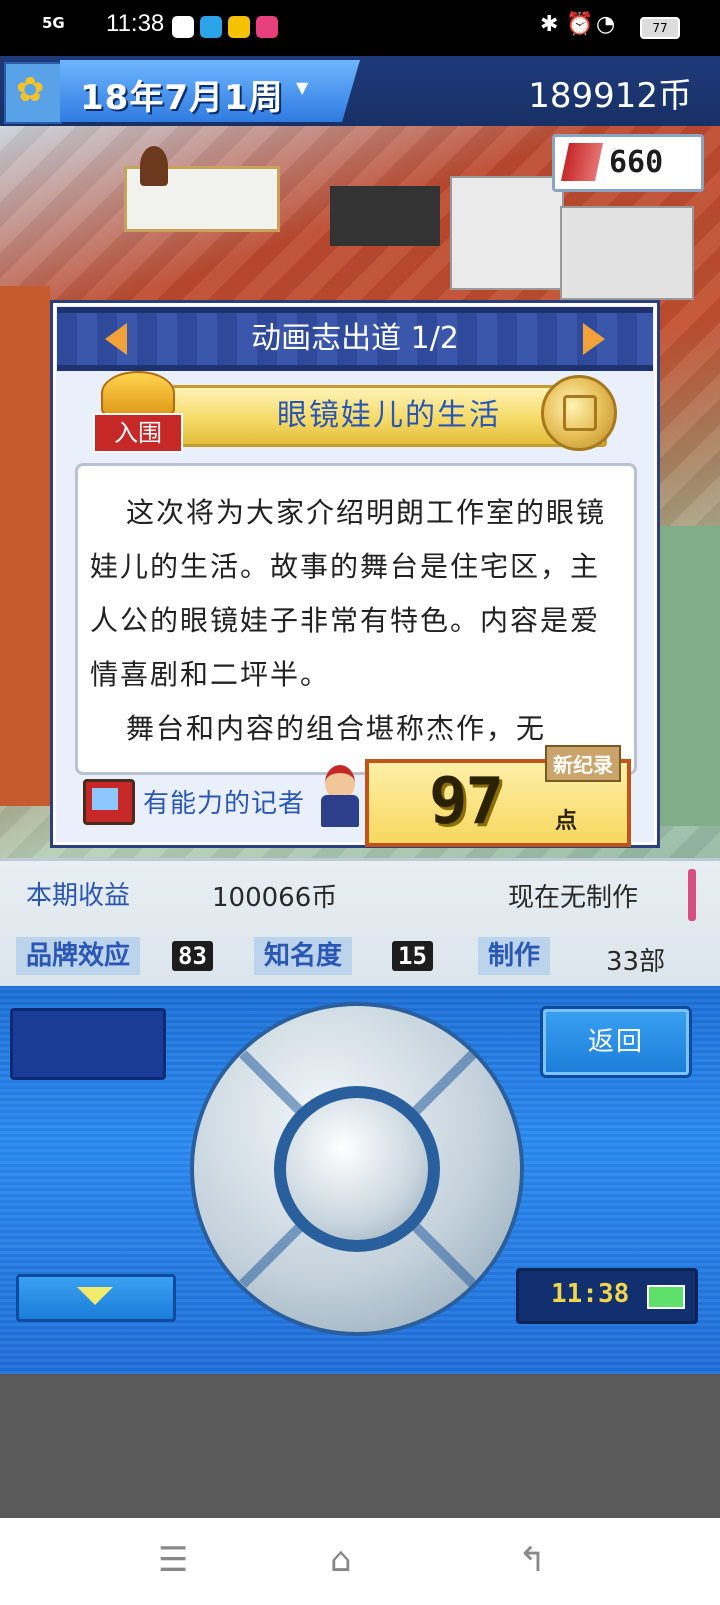 This screenshot has width=720, height=1605. What do you see at coordinates (341, 1560) in the screenshot?
I see `home-icon: ⌂` at bounding box center [341, 1560].